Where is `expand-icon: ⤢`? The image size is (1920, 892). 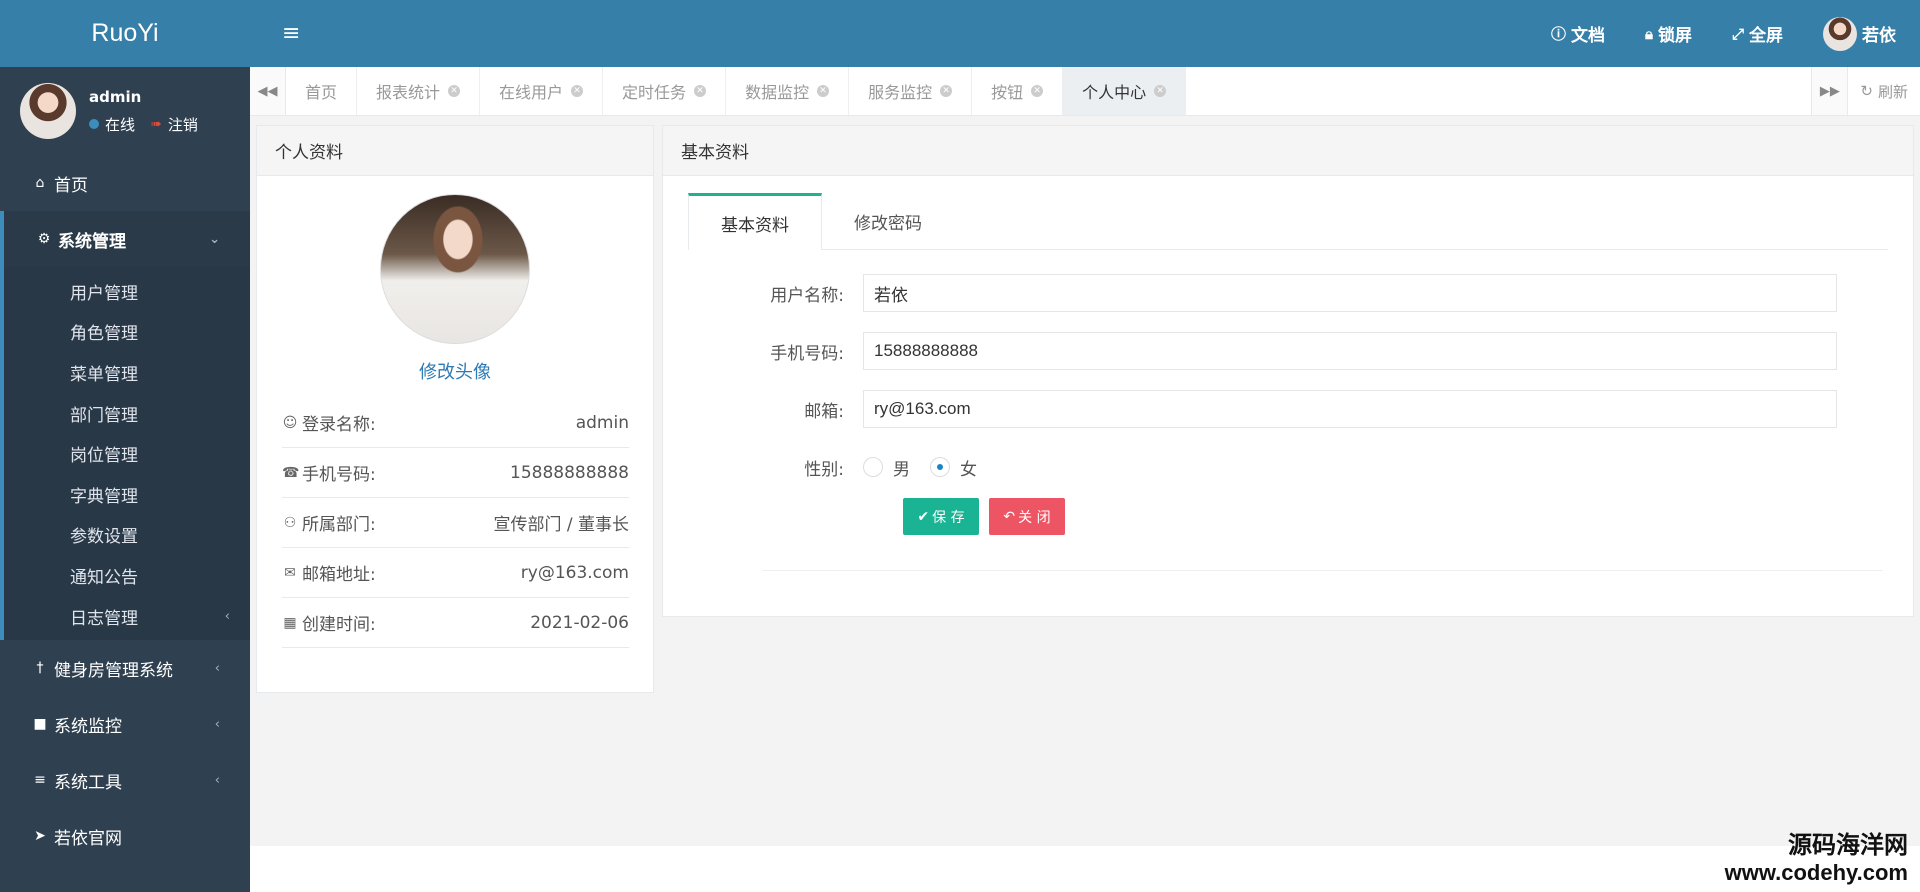
expand-icon: ⤢ is located at coordinates (1737, 33).